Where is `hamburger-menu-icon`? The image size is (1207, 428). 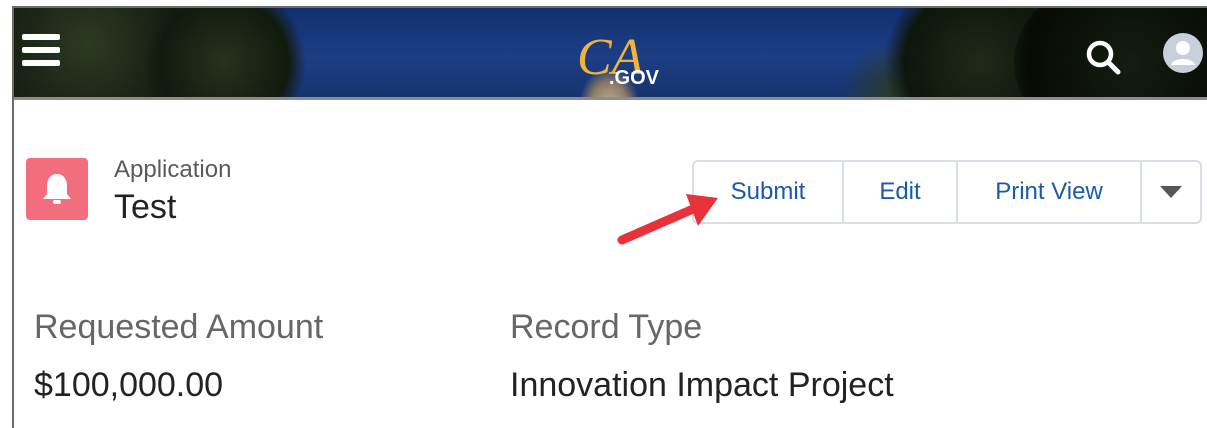 hamburger-menu-icon is located at coordinates (42, 54).